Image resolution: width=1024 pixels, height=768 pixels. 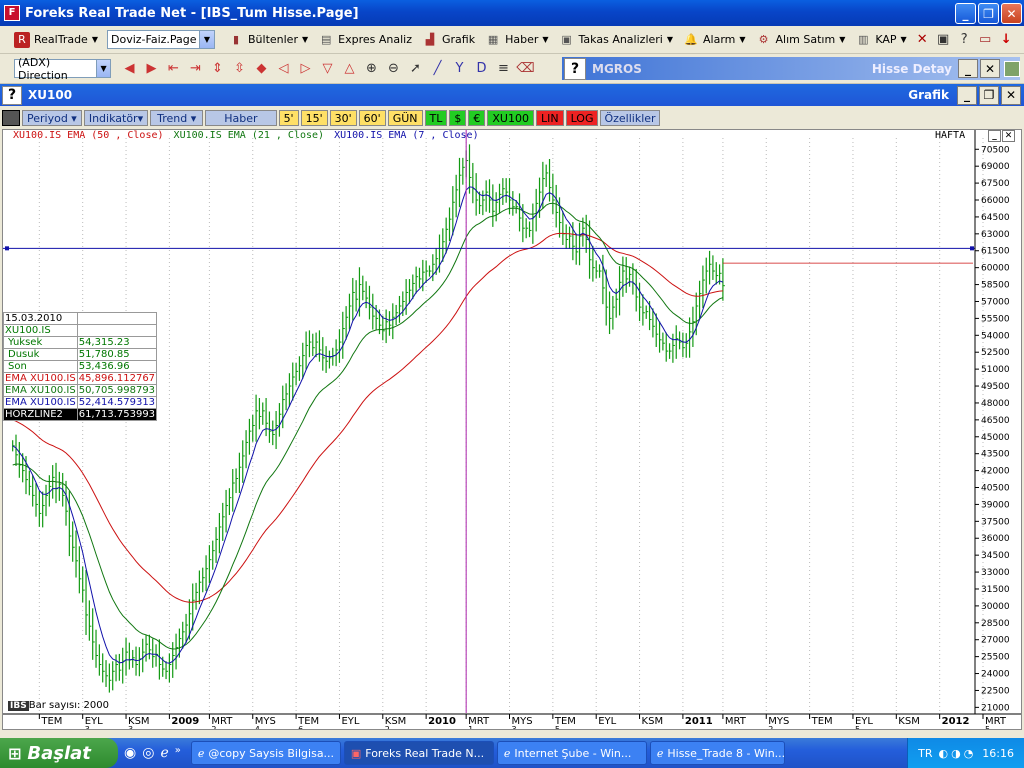 I want to click on period-15-button: 15', so click(x=314, y=118).